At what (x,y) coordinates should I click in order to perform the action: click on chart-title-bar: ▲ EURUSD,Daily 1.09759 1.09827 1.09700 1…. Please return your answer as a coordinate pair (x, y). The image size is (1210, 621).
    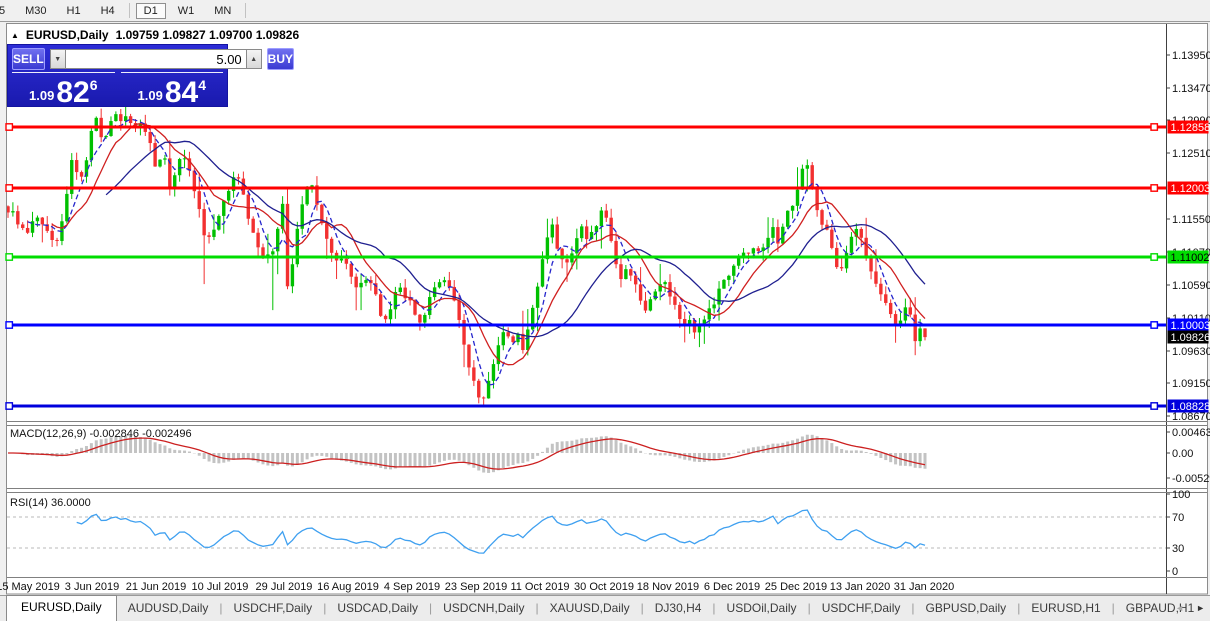
    Looking at the image, I should click on (155, 35).